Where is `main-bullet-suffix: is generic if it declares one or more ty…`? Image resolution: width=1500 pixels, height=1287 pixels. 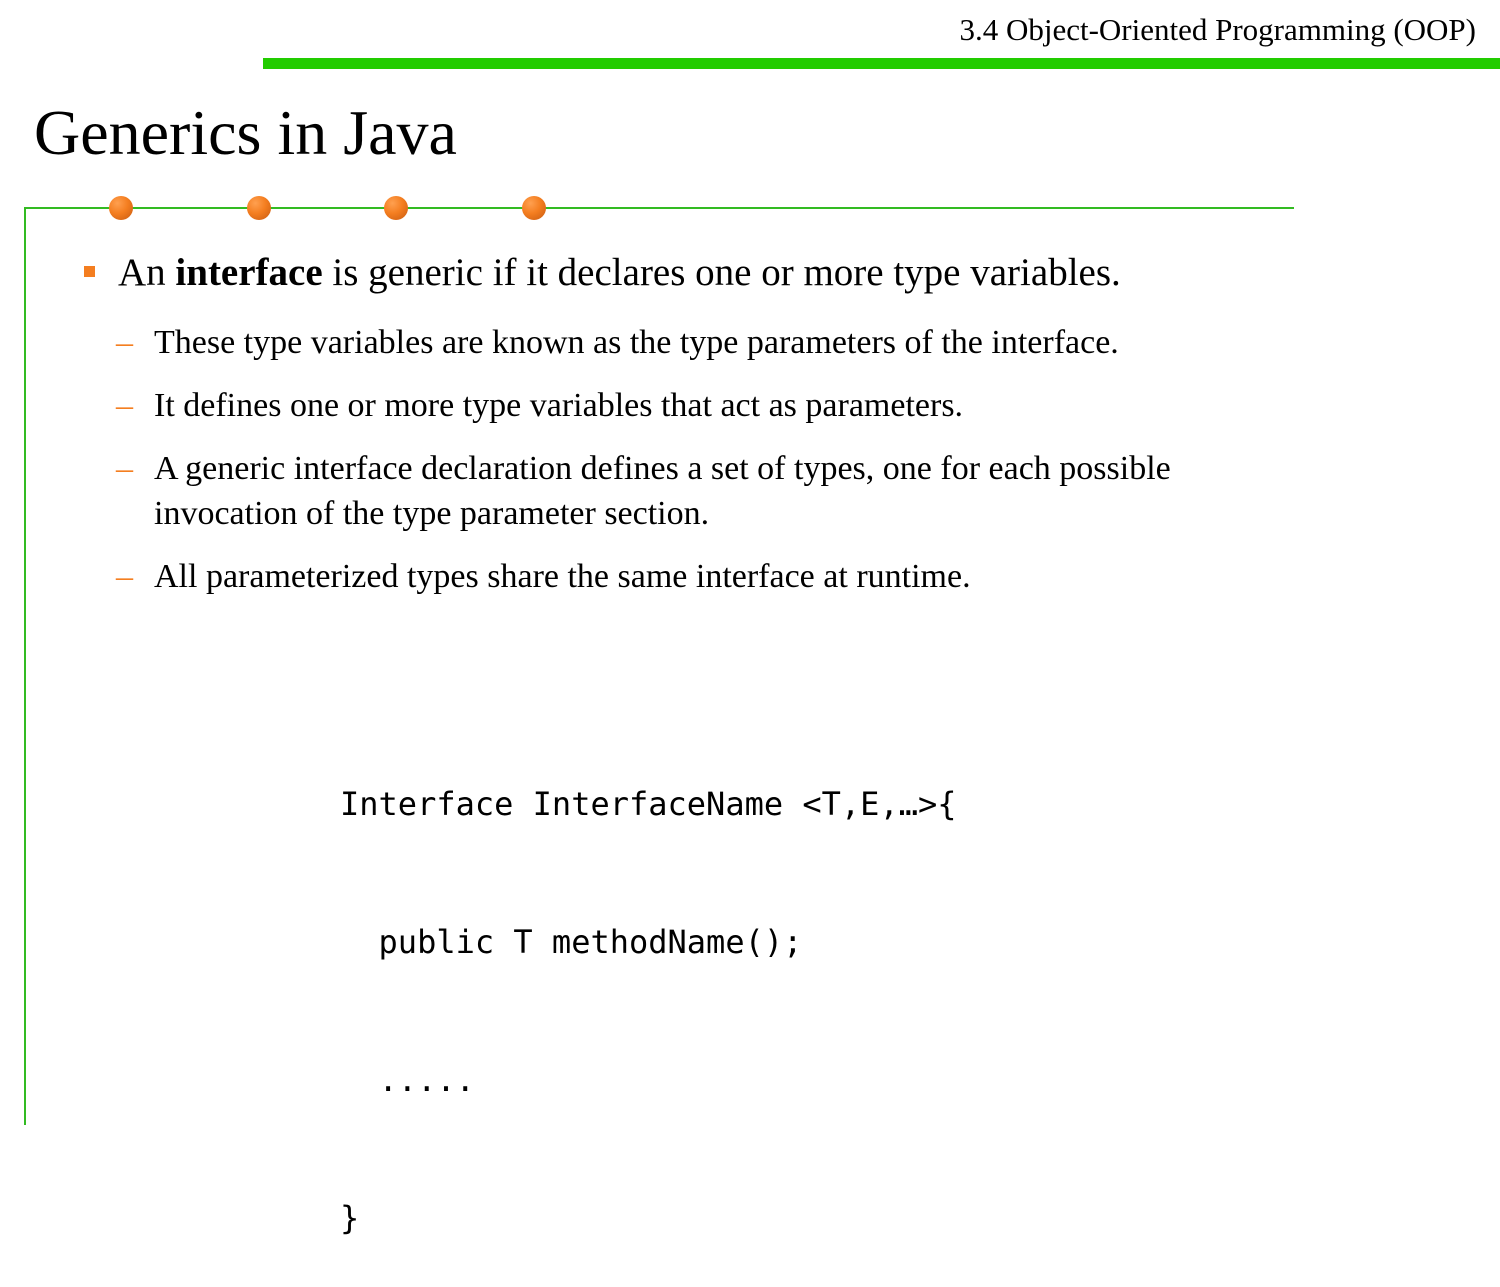
main-bullet-suffix: is generic if it declares one or more ty… is located at coordinates (721, 272).